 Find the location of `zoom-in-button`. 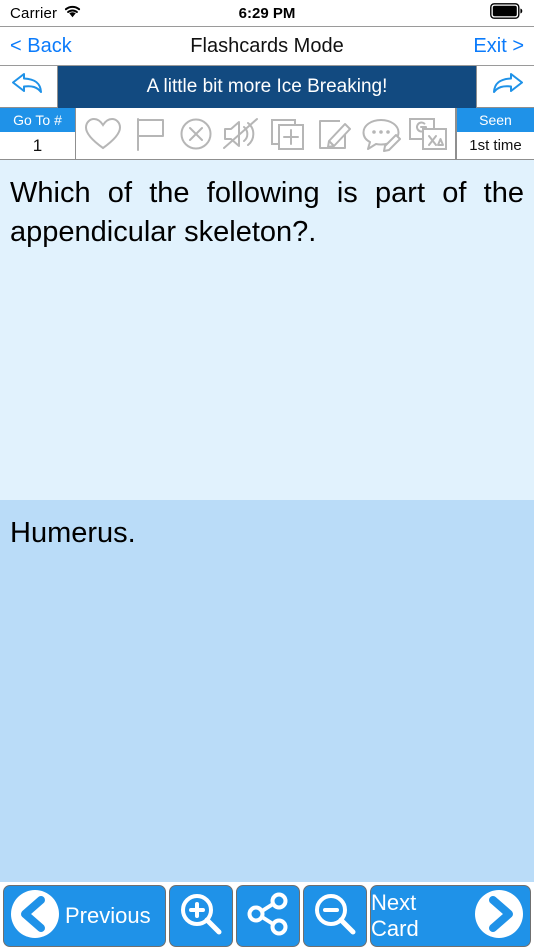

zoom-in-button is located at coordinates (201, 916).